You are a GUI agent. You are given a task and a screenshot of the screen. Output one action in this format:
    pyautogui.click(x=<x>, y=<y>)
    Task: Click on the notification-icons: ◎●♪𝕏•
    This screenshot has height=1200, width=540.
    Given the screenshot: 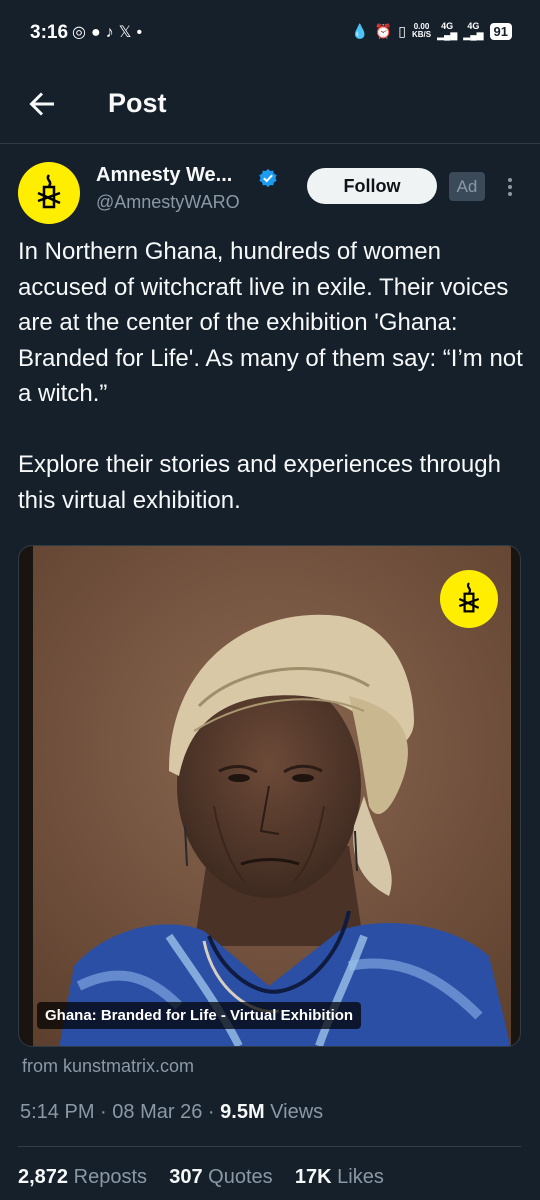 What is the action you would take?
    pyautogui.click(x=109, y=32)
    